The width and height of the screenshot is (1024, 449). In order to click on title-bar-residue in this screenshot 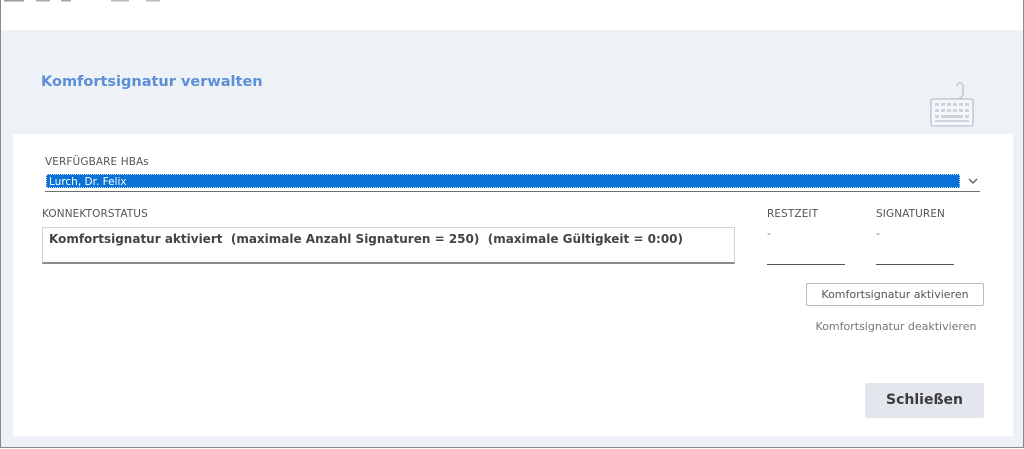, I will do `click(82, 1)`.